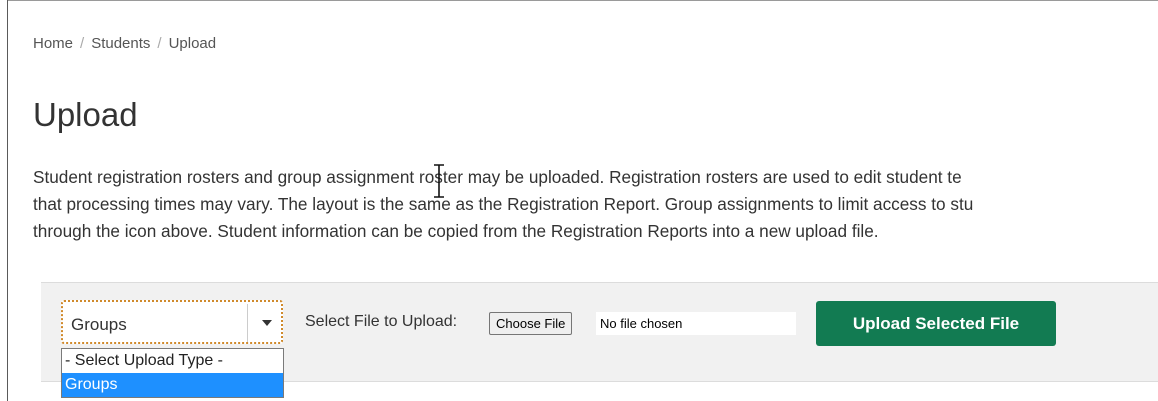 Image resolution: width=1158 pixels, height=401 pixels. I want to click on upload-type-select: Groups, so click(172, 322).